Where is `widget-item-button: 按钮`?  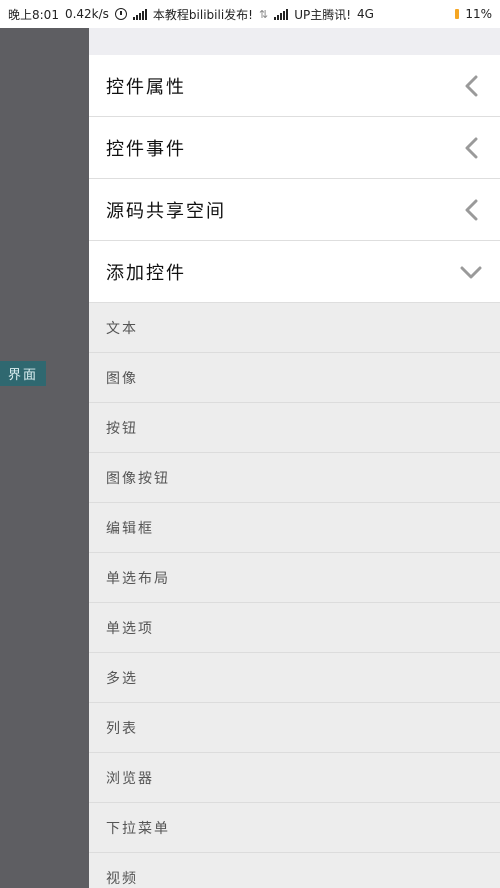 widget-item-button: 按钮 is located at coordinates (294, 428).